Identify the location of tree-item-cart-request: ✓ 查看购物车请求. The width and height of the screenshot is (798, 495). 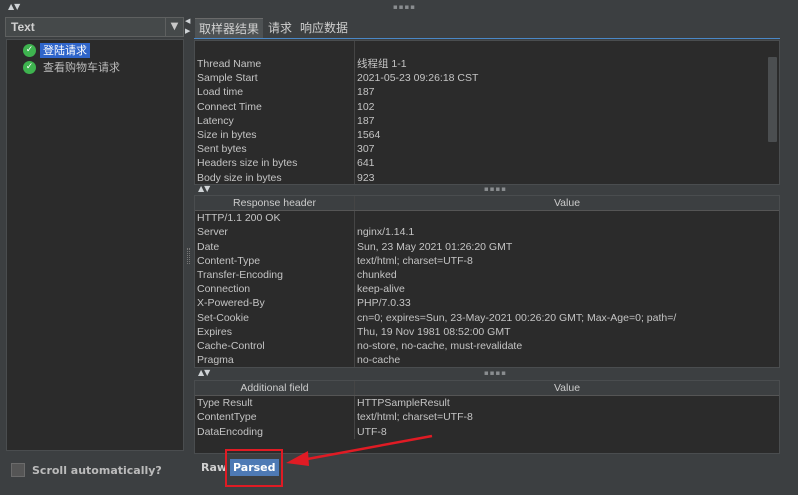
(73, 67).